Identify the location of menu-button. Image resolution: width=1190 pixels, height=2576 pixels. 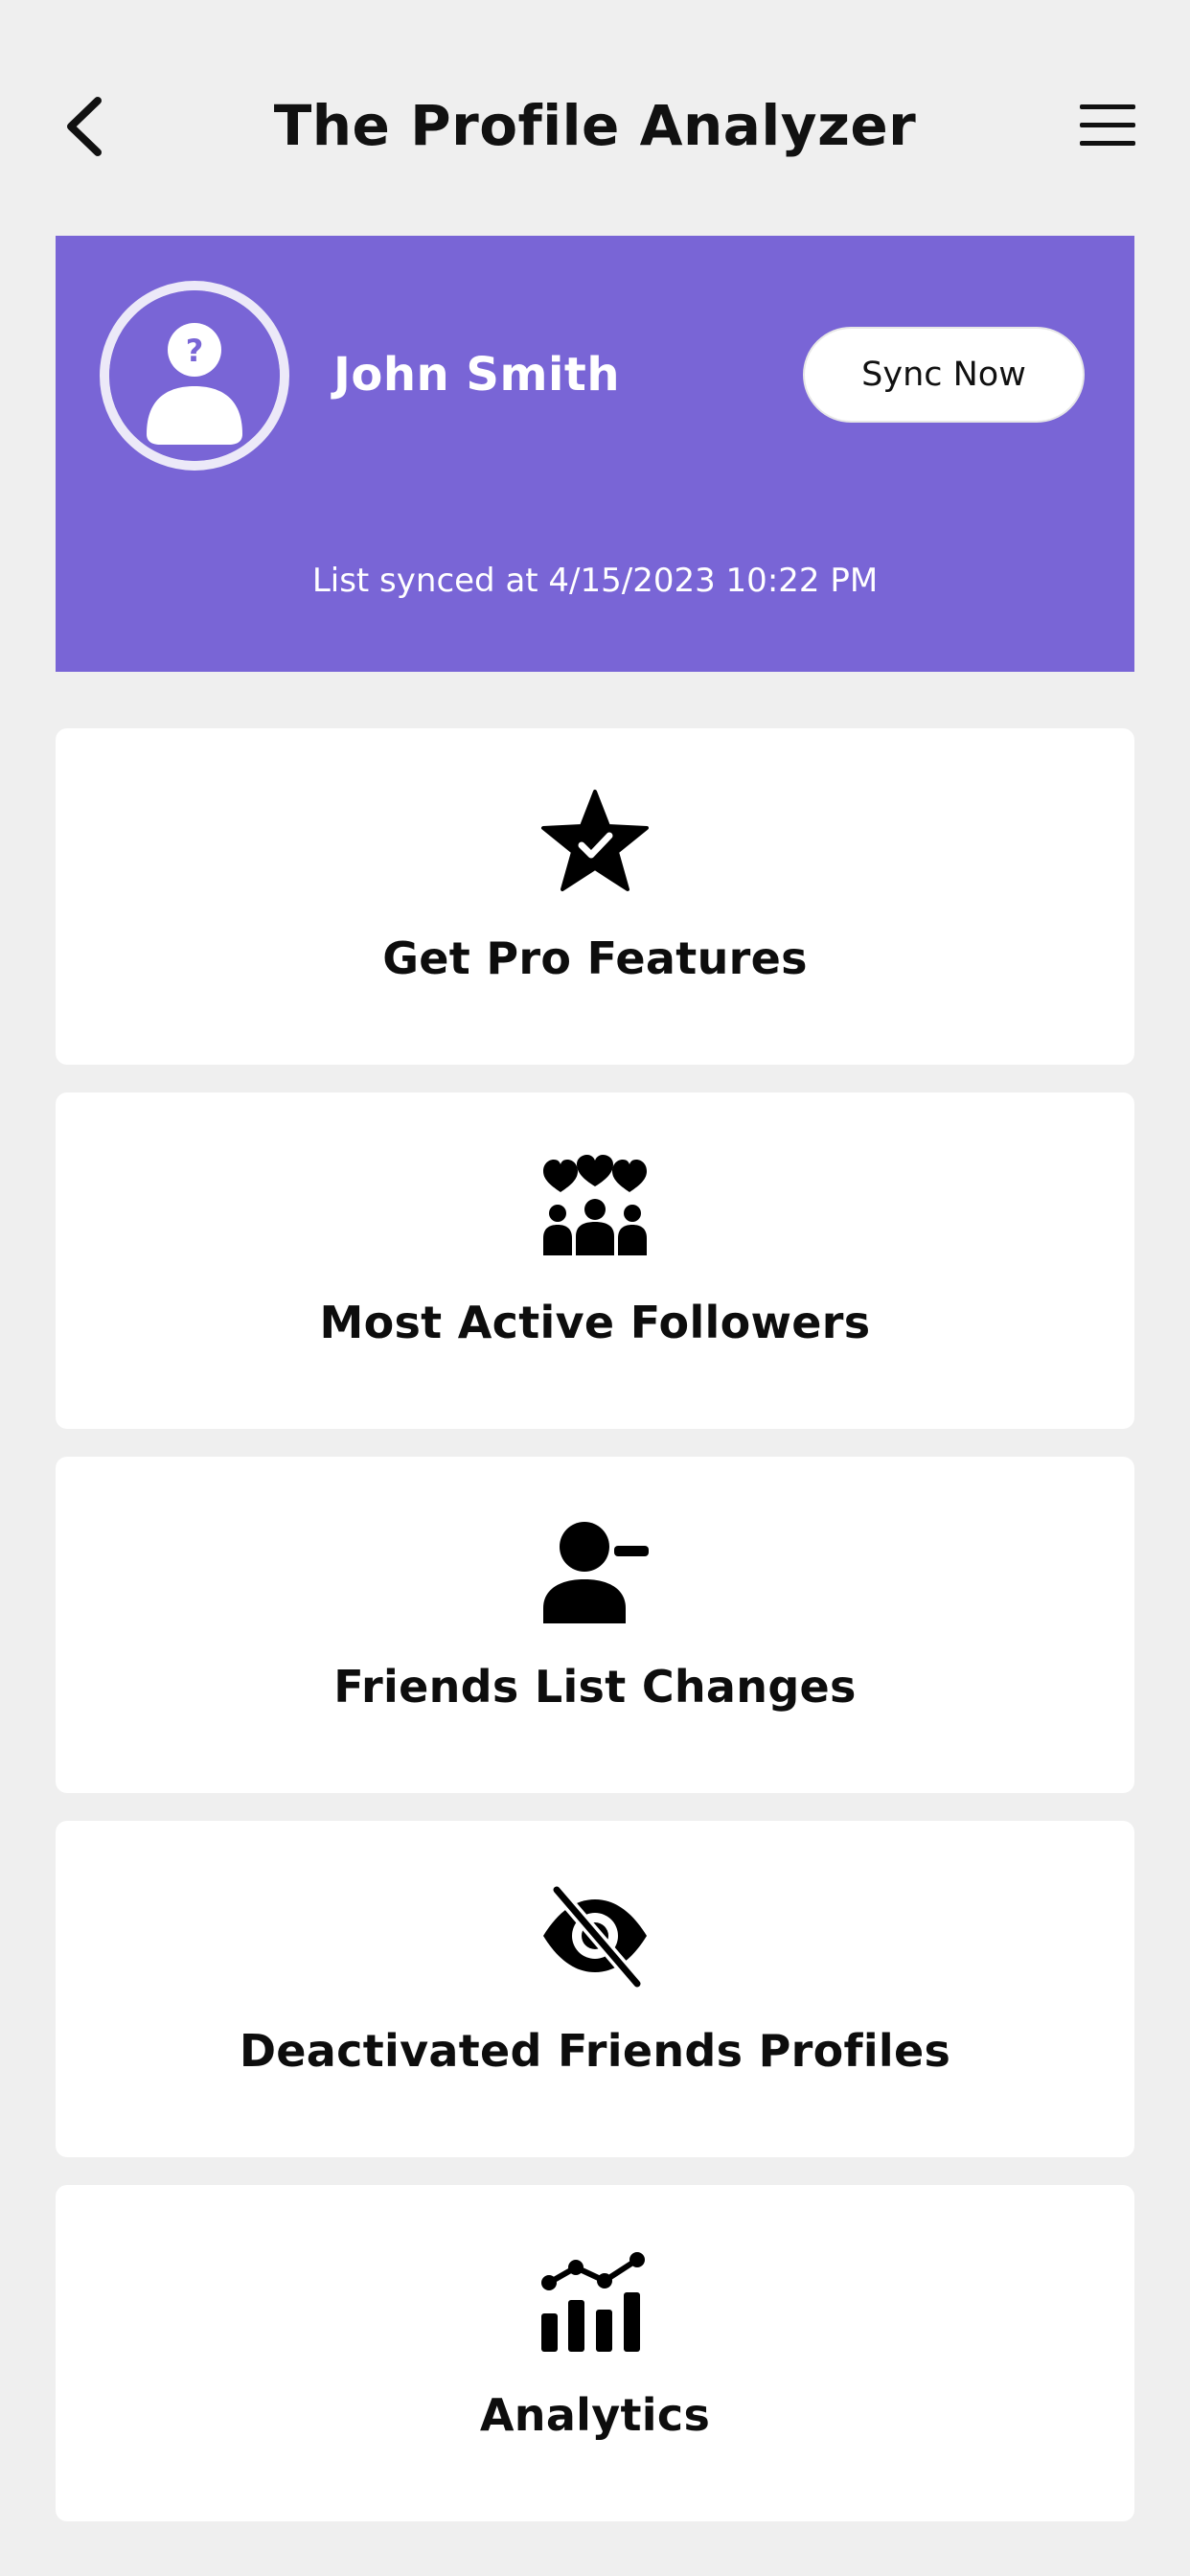
(1107, 125).